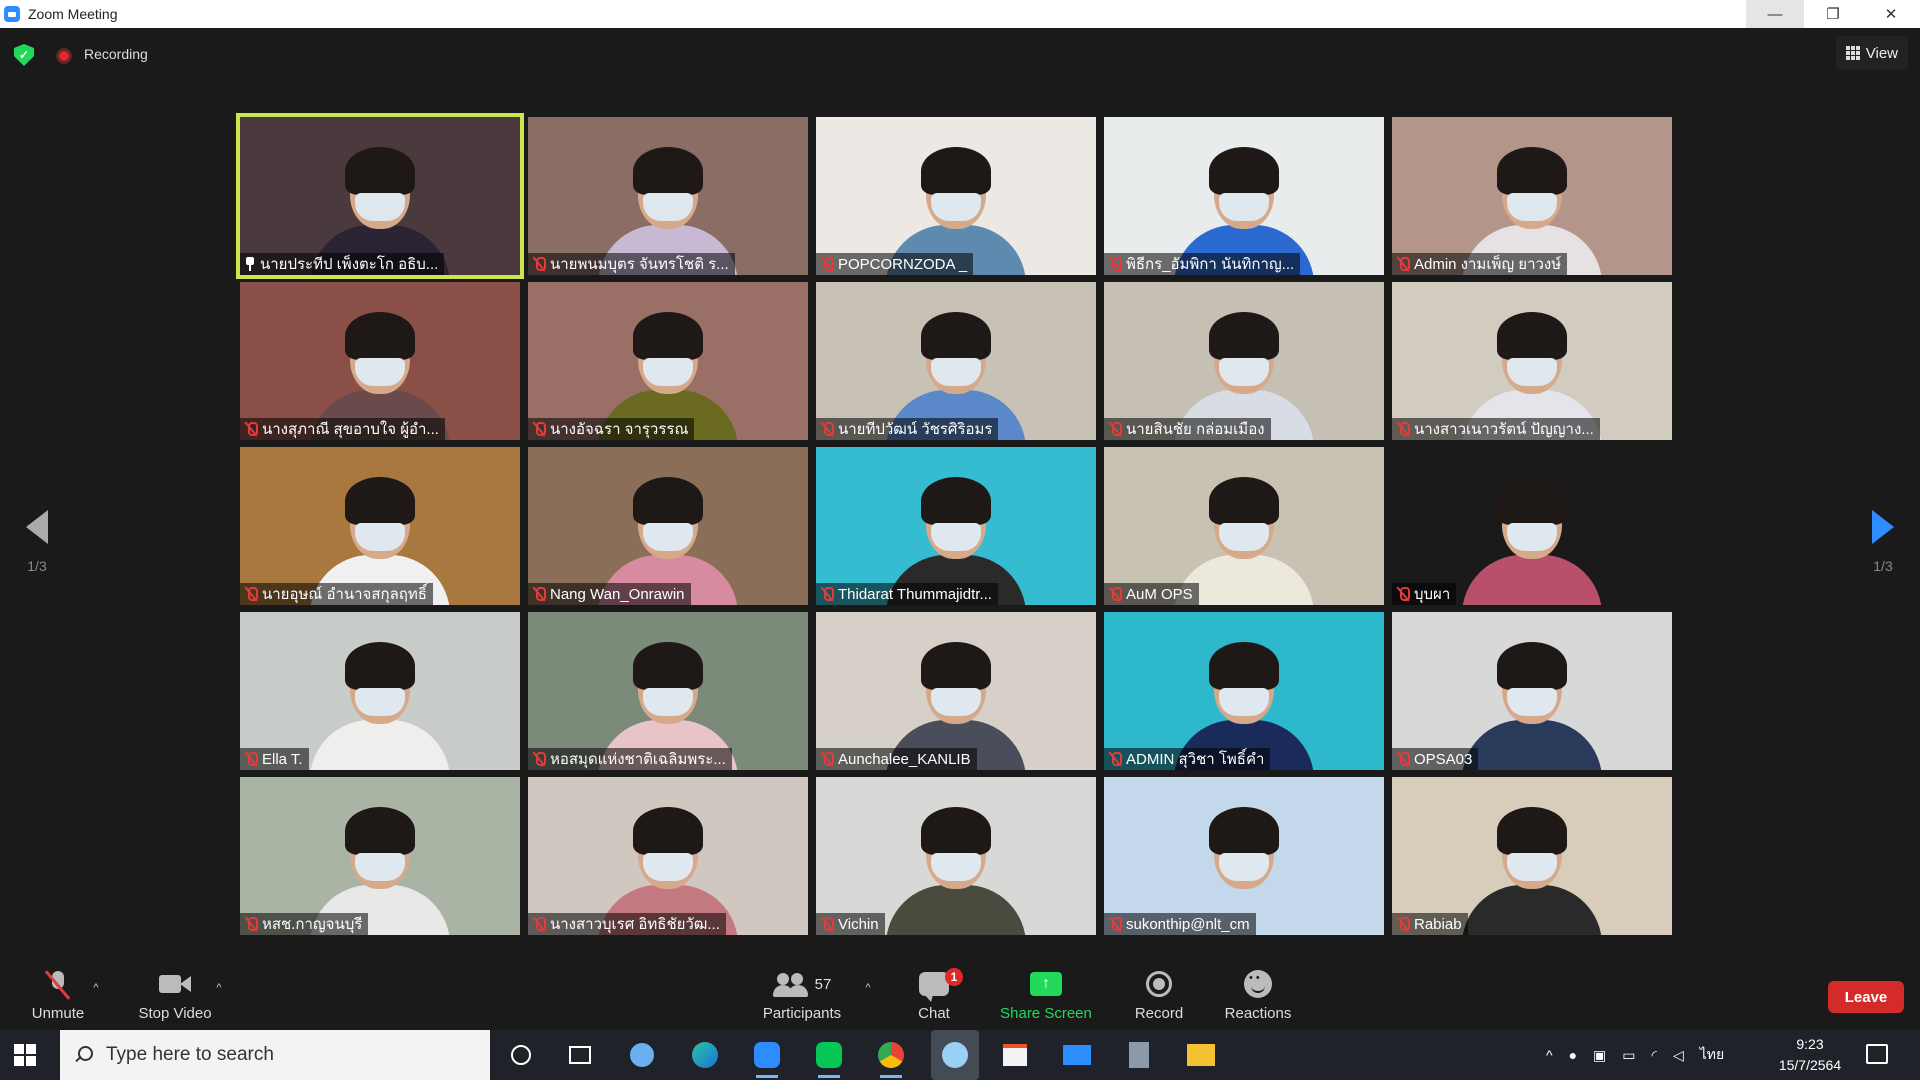 The height and width of the screenshot is (1080, 1920). Describe the element at coordinates (1151, 594) in the screenshot. I see `participant-name-bar: AuM OPS` at that location.